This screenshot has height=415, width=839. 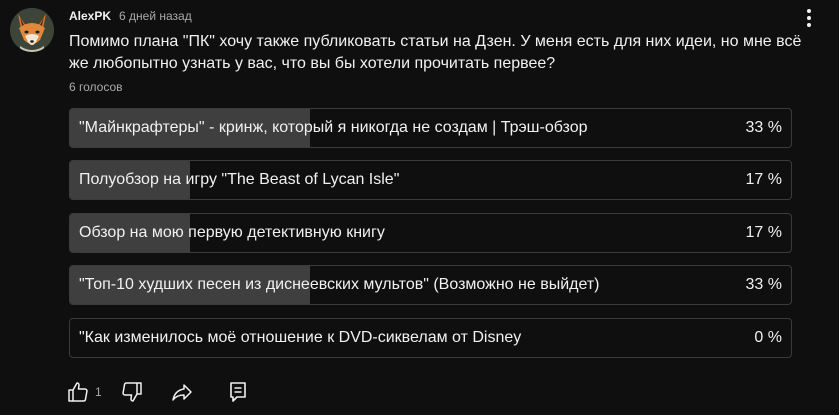 I want to click on like-button: 1, so click(x=83, y=392).